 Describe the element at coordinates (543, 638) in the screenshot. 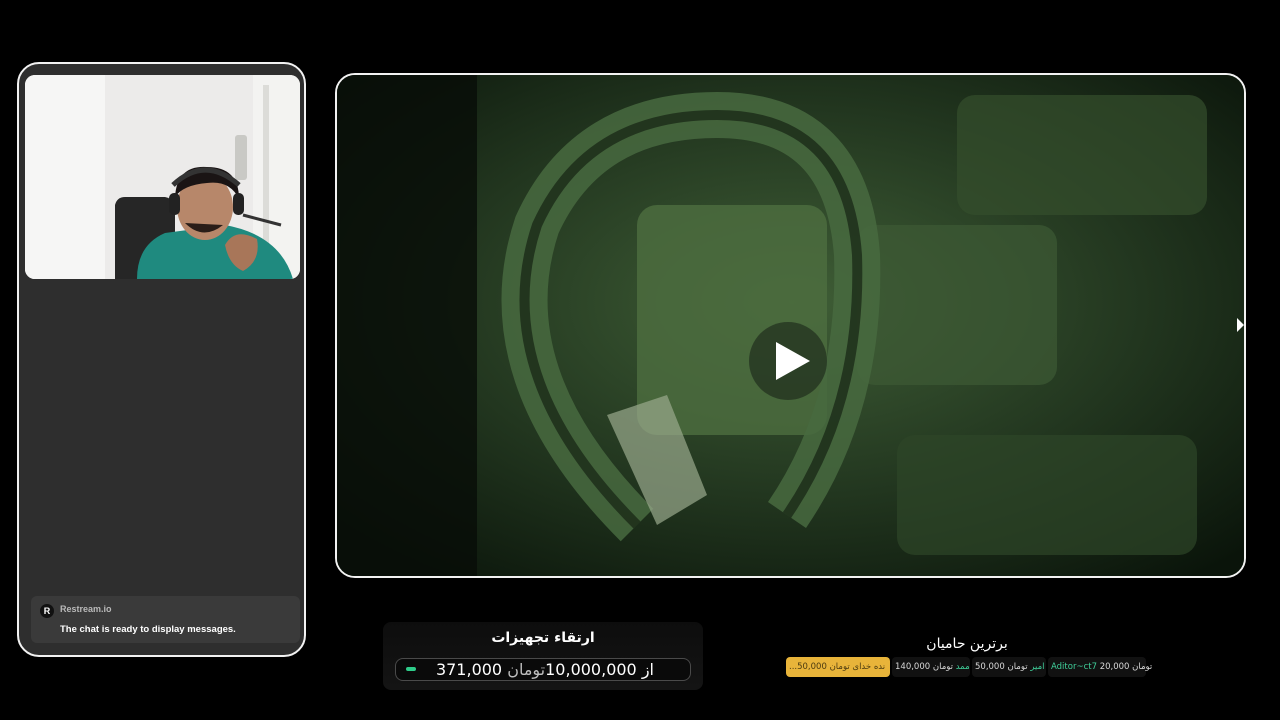

I see `goal-title: ارتقاء تجهیزات` at that location.